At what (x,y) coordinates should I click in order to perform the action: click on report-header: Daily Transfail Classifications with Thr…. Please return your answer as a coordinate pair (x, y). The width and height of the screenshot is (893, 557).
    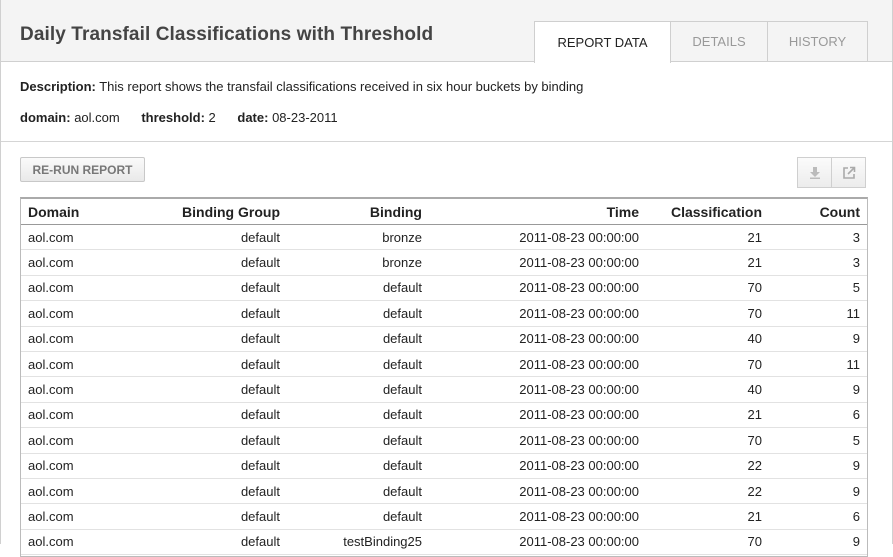
    Looking at the image, I should click on (446, 31).